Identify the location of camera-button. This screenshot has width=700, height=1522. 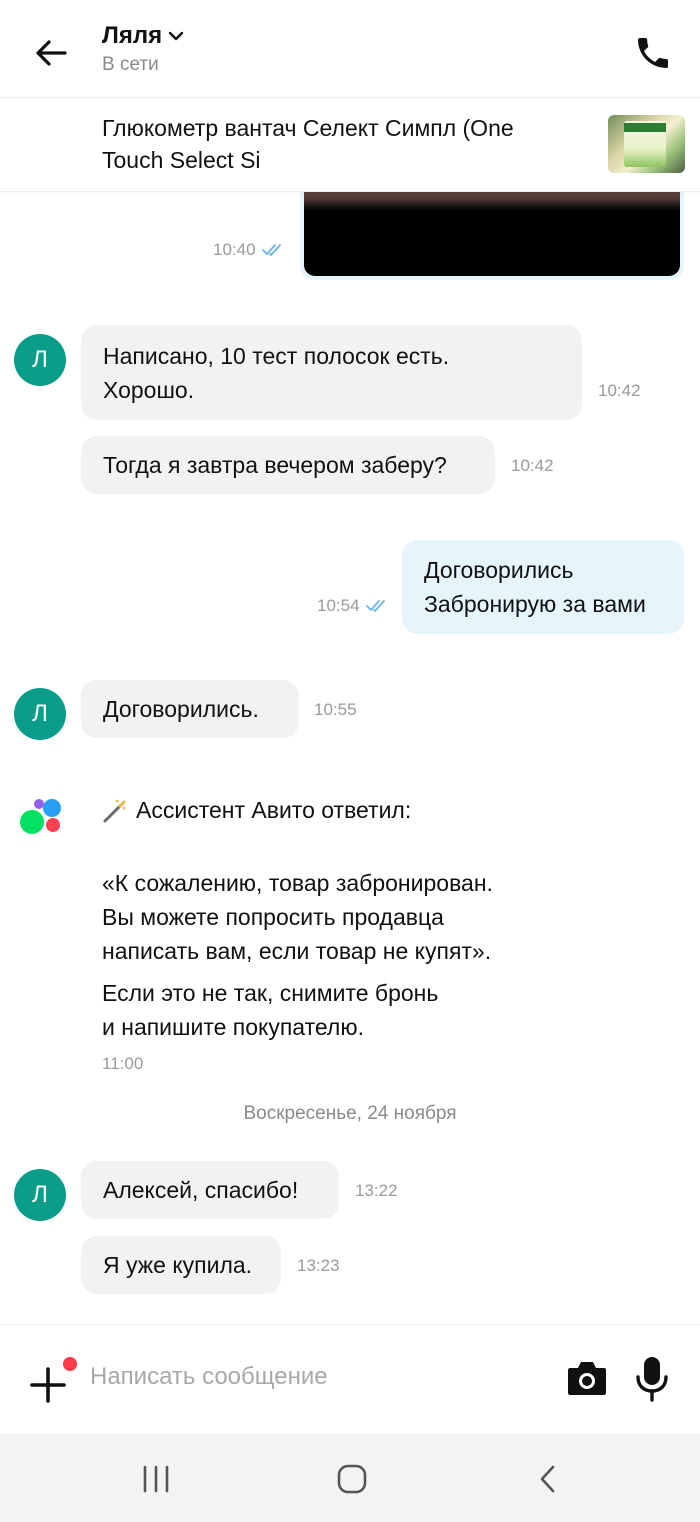
(589, 1380).